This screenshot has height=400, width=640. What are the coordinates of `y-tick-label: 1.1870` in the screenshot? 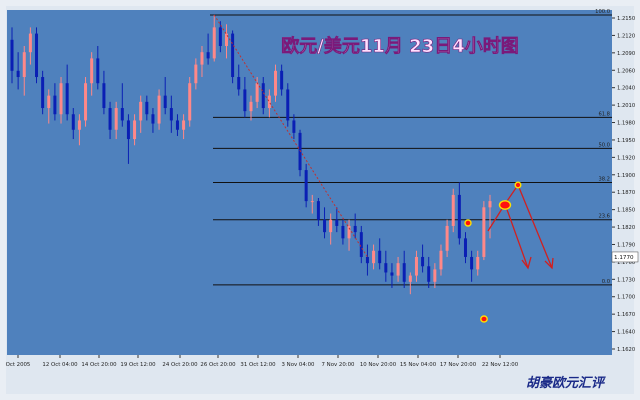 It's located at (626, 193).